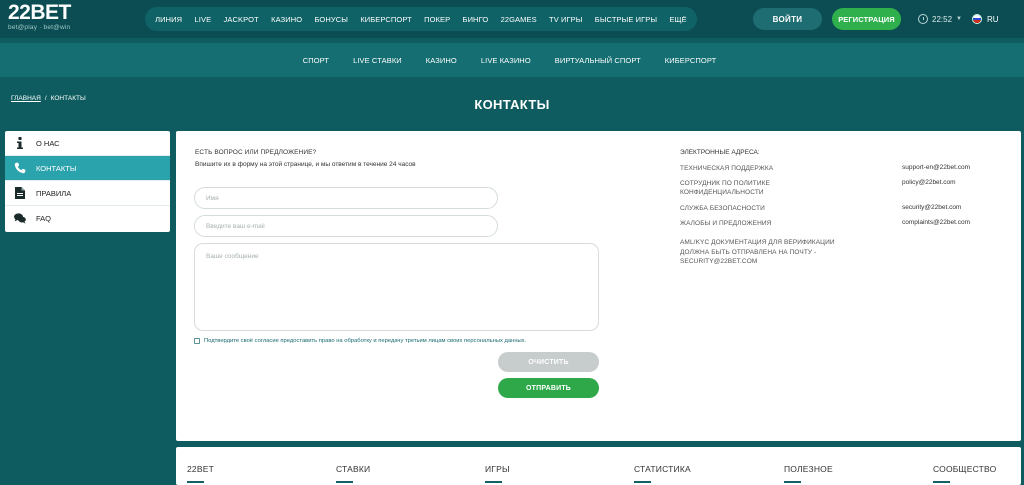  What do you see at coordinates (931, 207) in the screenshot?
I see `email-value: security@22bet.com` at bounding box center [931, 207].